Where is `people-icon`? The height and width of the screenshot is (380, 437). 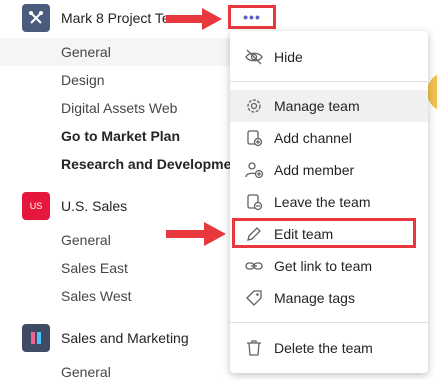
people-icon is located at coordinates (36, 338).